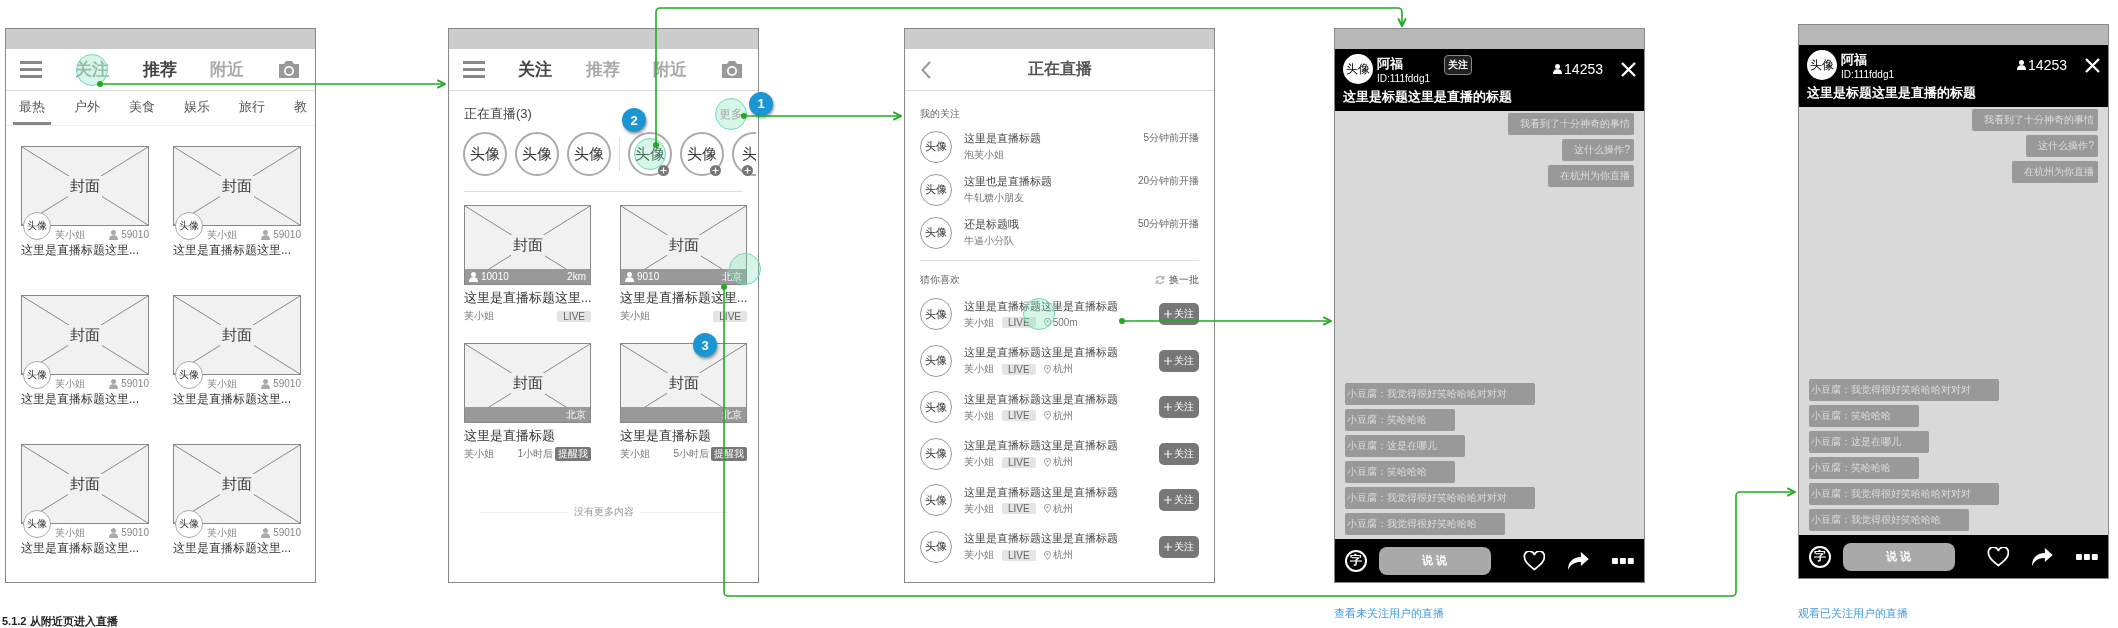 The width and height of the screenshot is (2118, 628). Describe the element at coordinates (1598, 150) in the screenshot. I see `chat-message: 这什么操作?` at that location.